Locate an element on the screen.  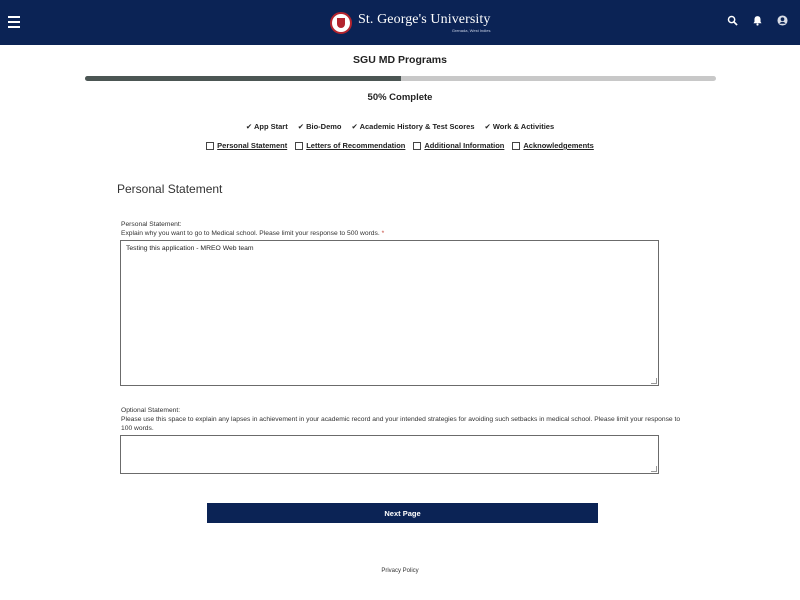
step-letters-of-recommendation: Letters of Recommendation is located at coordinates (350, 145).